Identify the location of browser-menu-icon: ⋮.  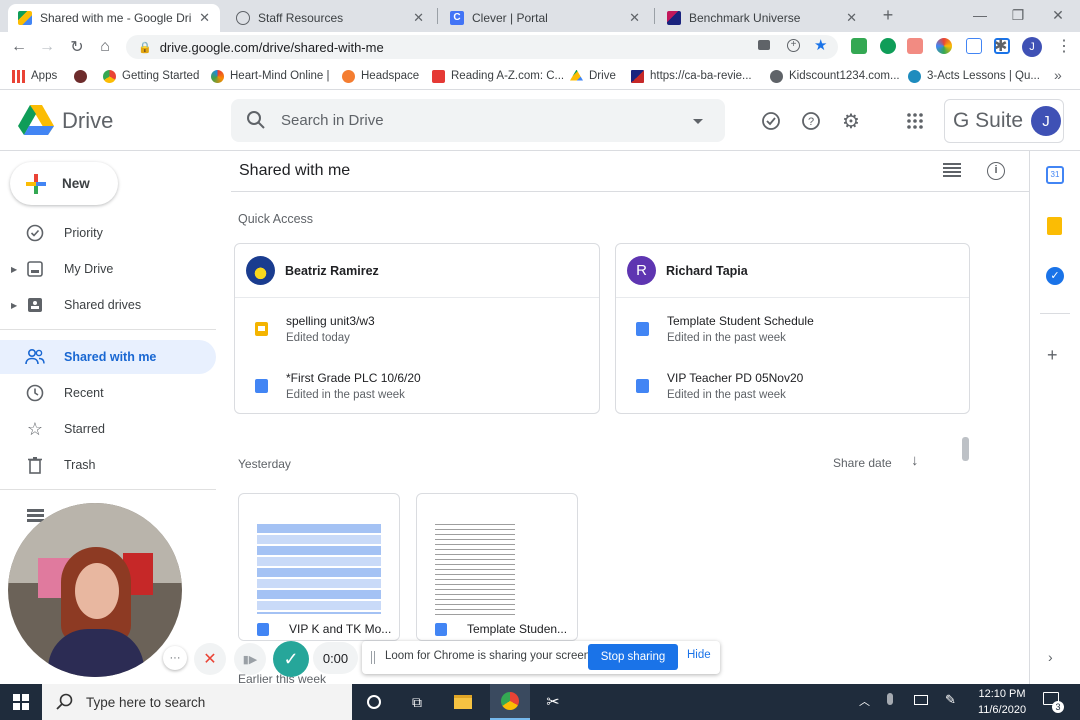
(1064, 46).